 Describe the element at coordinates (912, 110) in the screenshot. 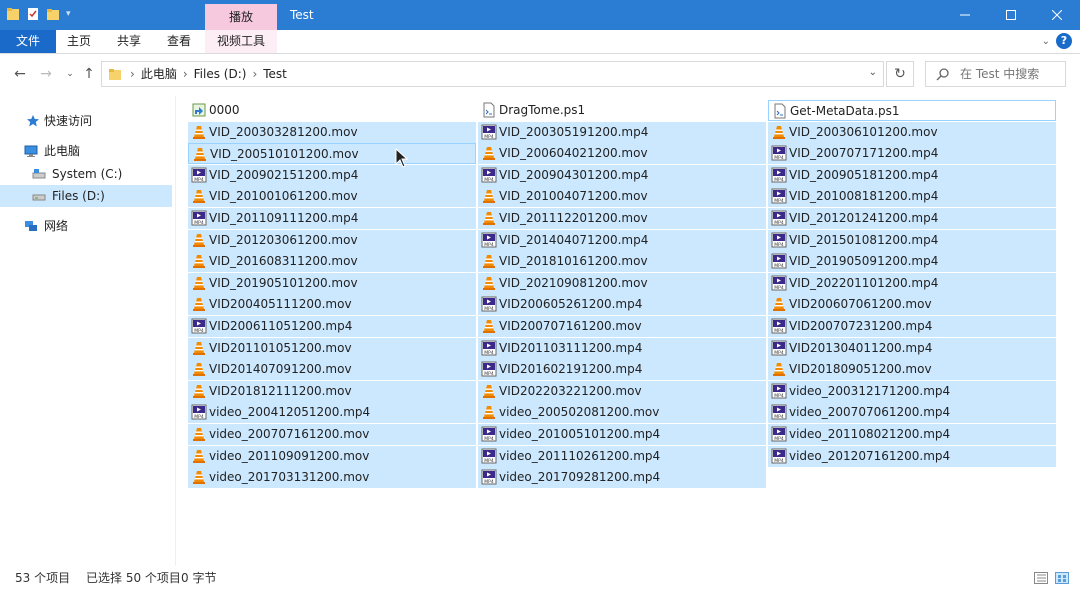

I see `file-item: Get-MetaData.ps1` at that location.